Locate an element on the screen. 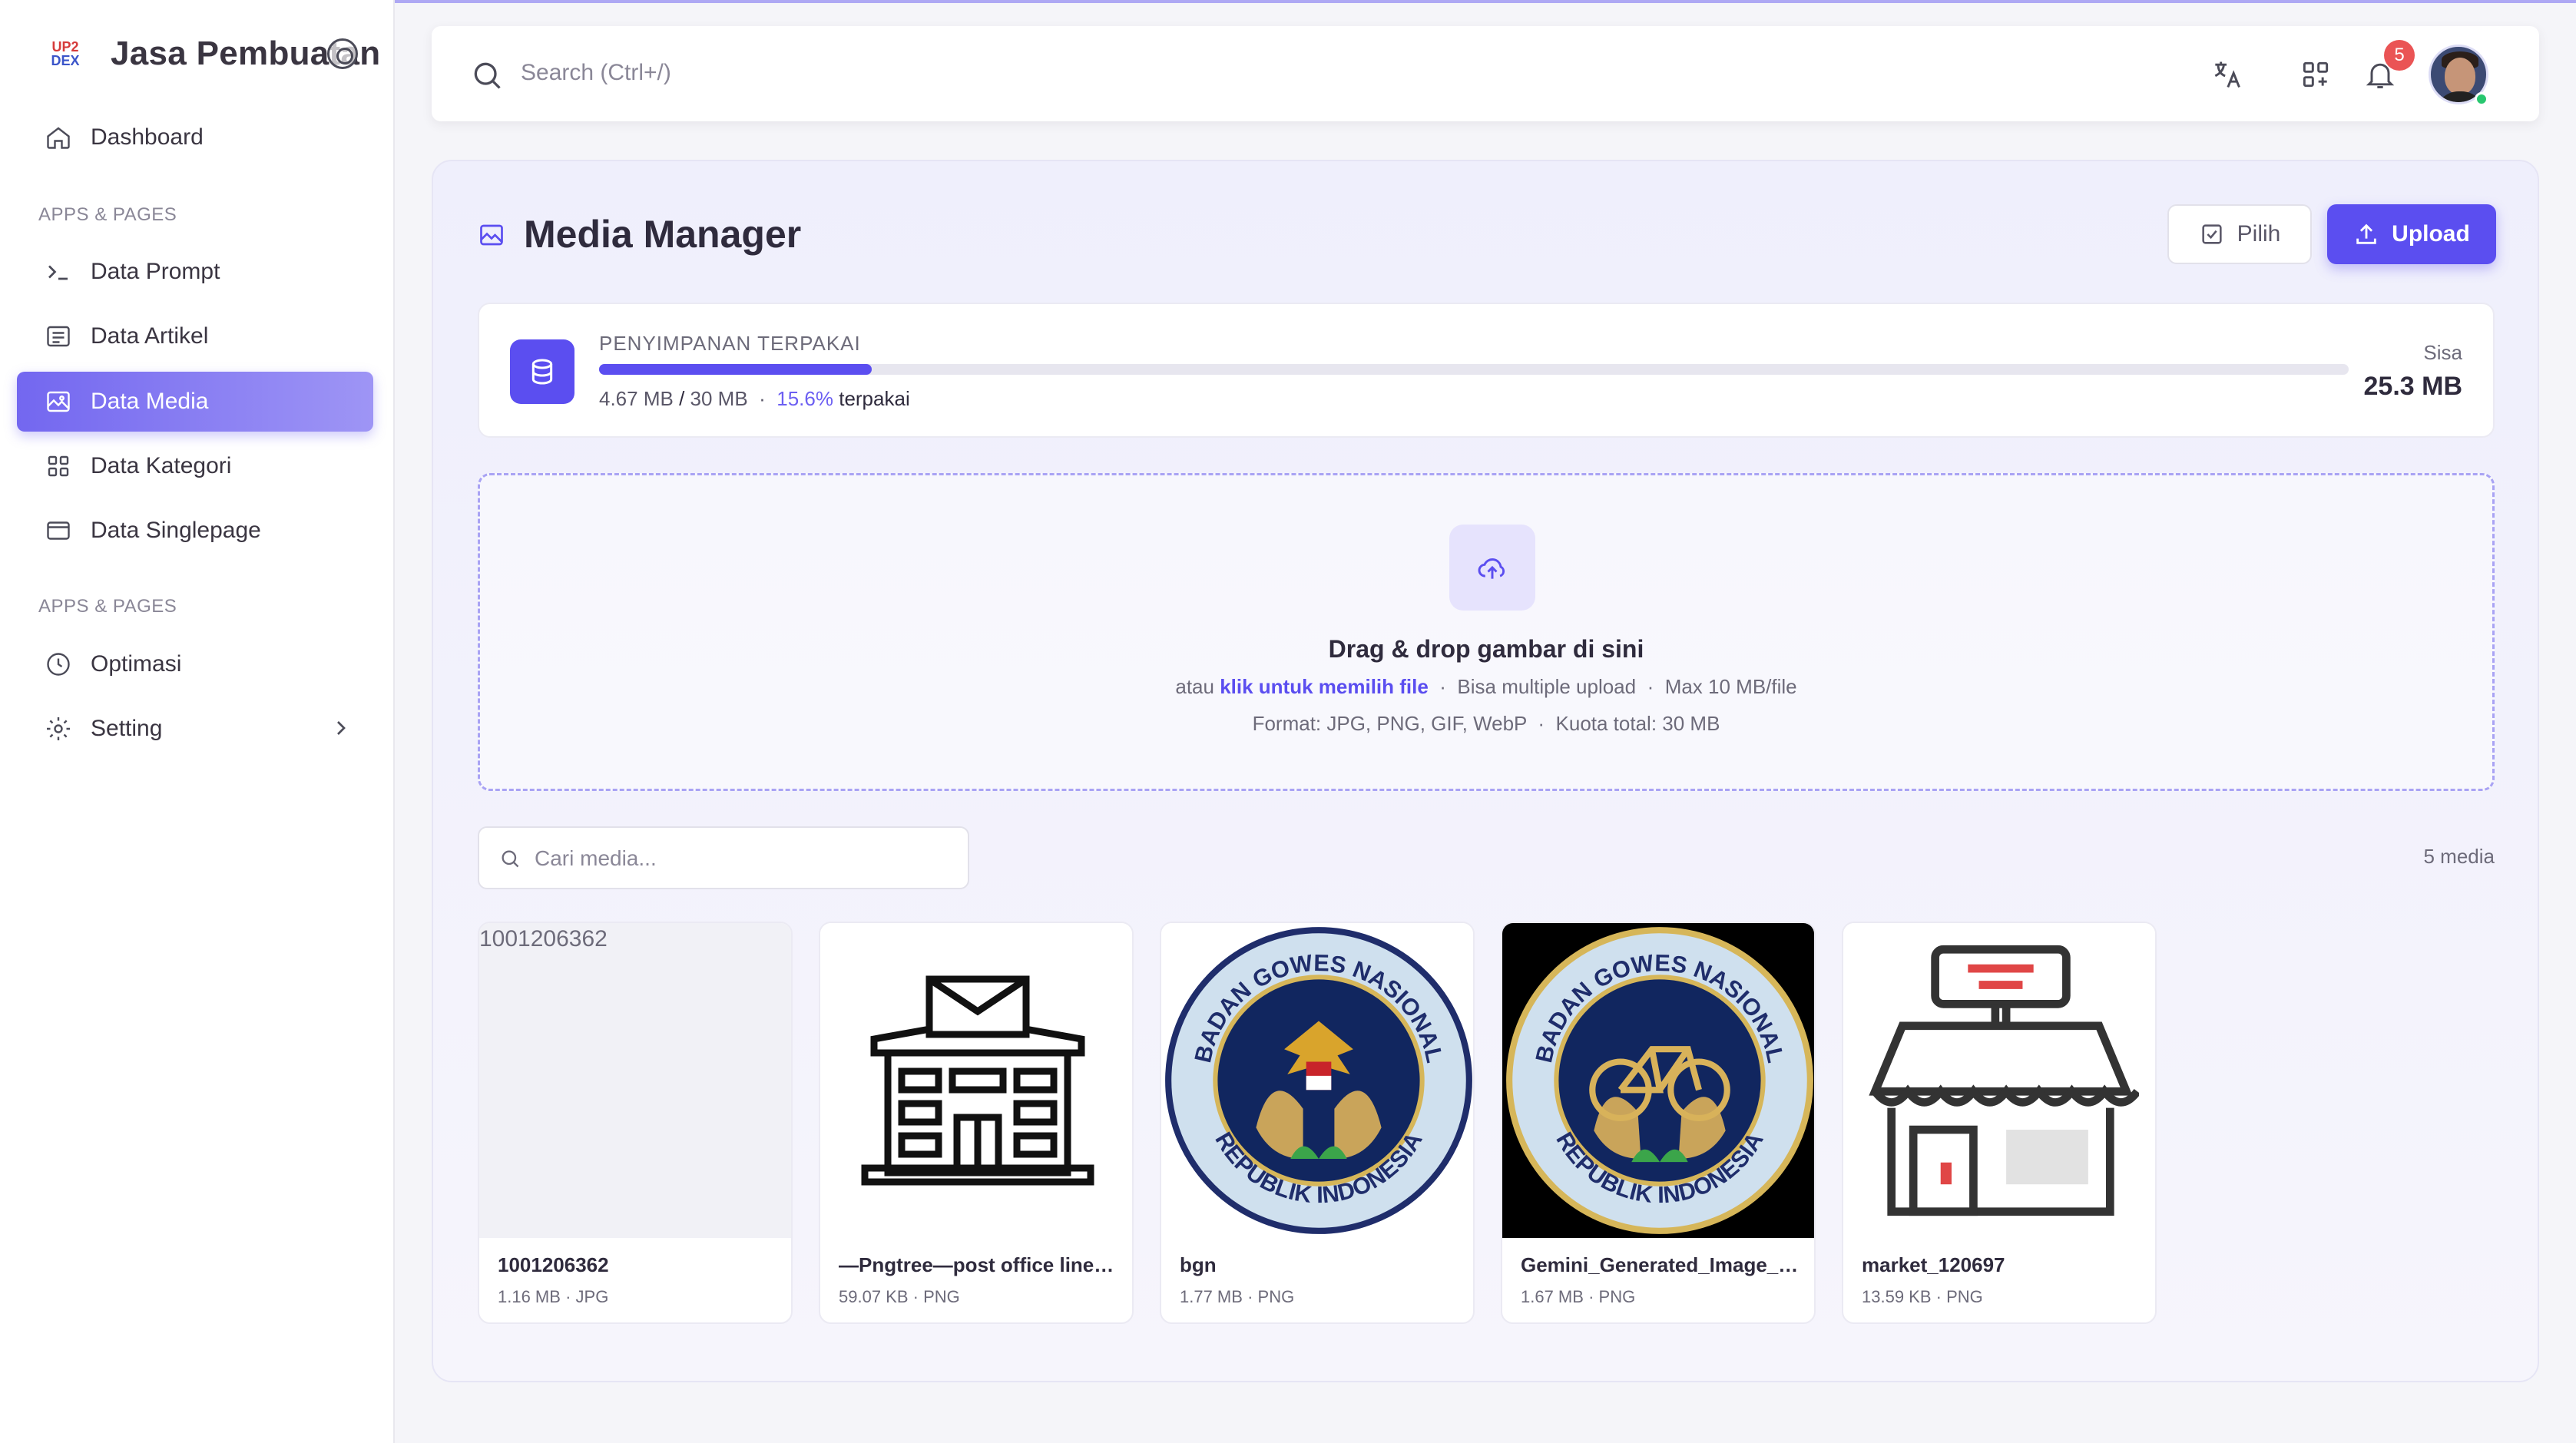  media-meta: 1.77 MB · PNG is located at coordinates (1237, 1297).